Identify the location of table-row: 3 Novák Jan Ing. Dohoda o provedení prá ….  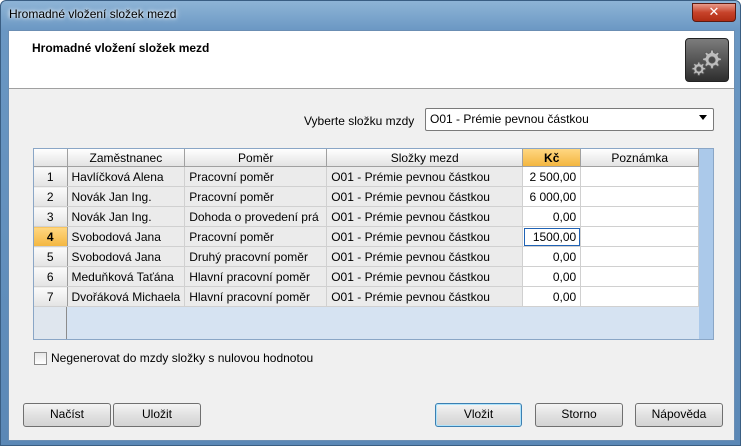
(367, 216).